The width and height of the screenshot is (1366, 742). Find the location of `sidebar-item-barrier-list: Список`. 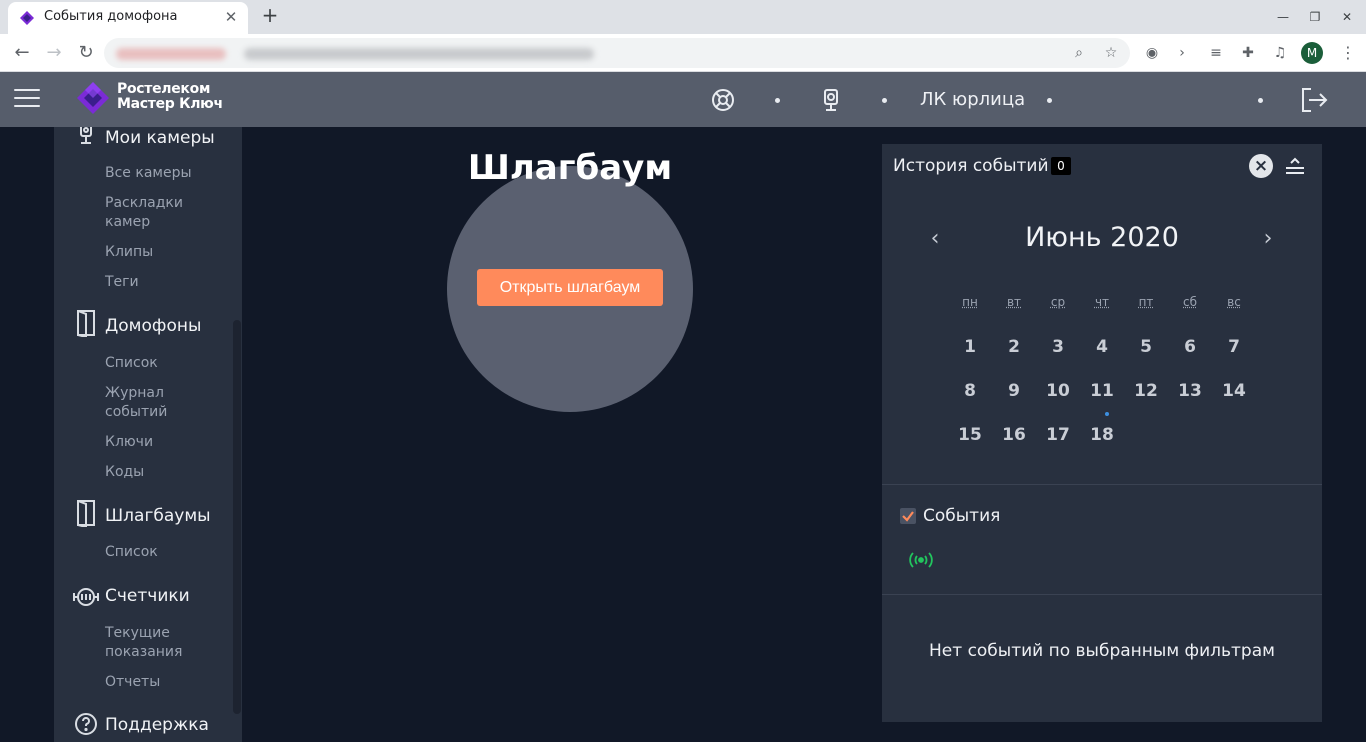

sidebar-item-barrier-list: Список is located at coordinates (165, 552).